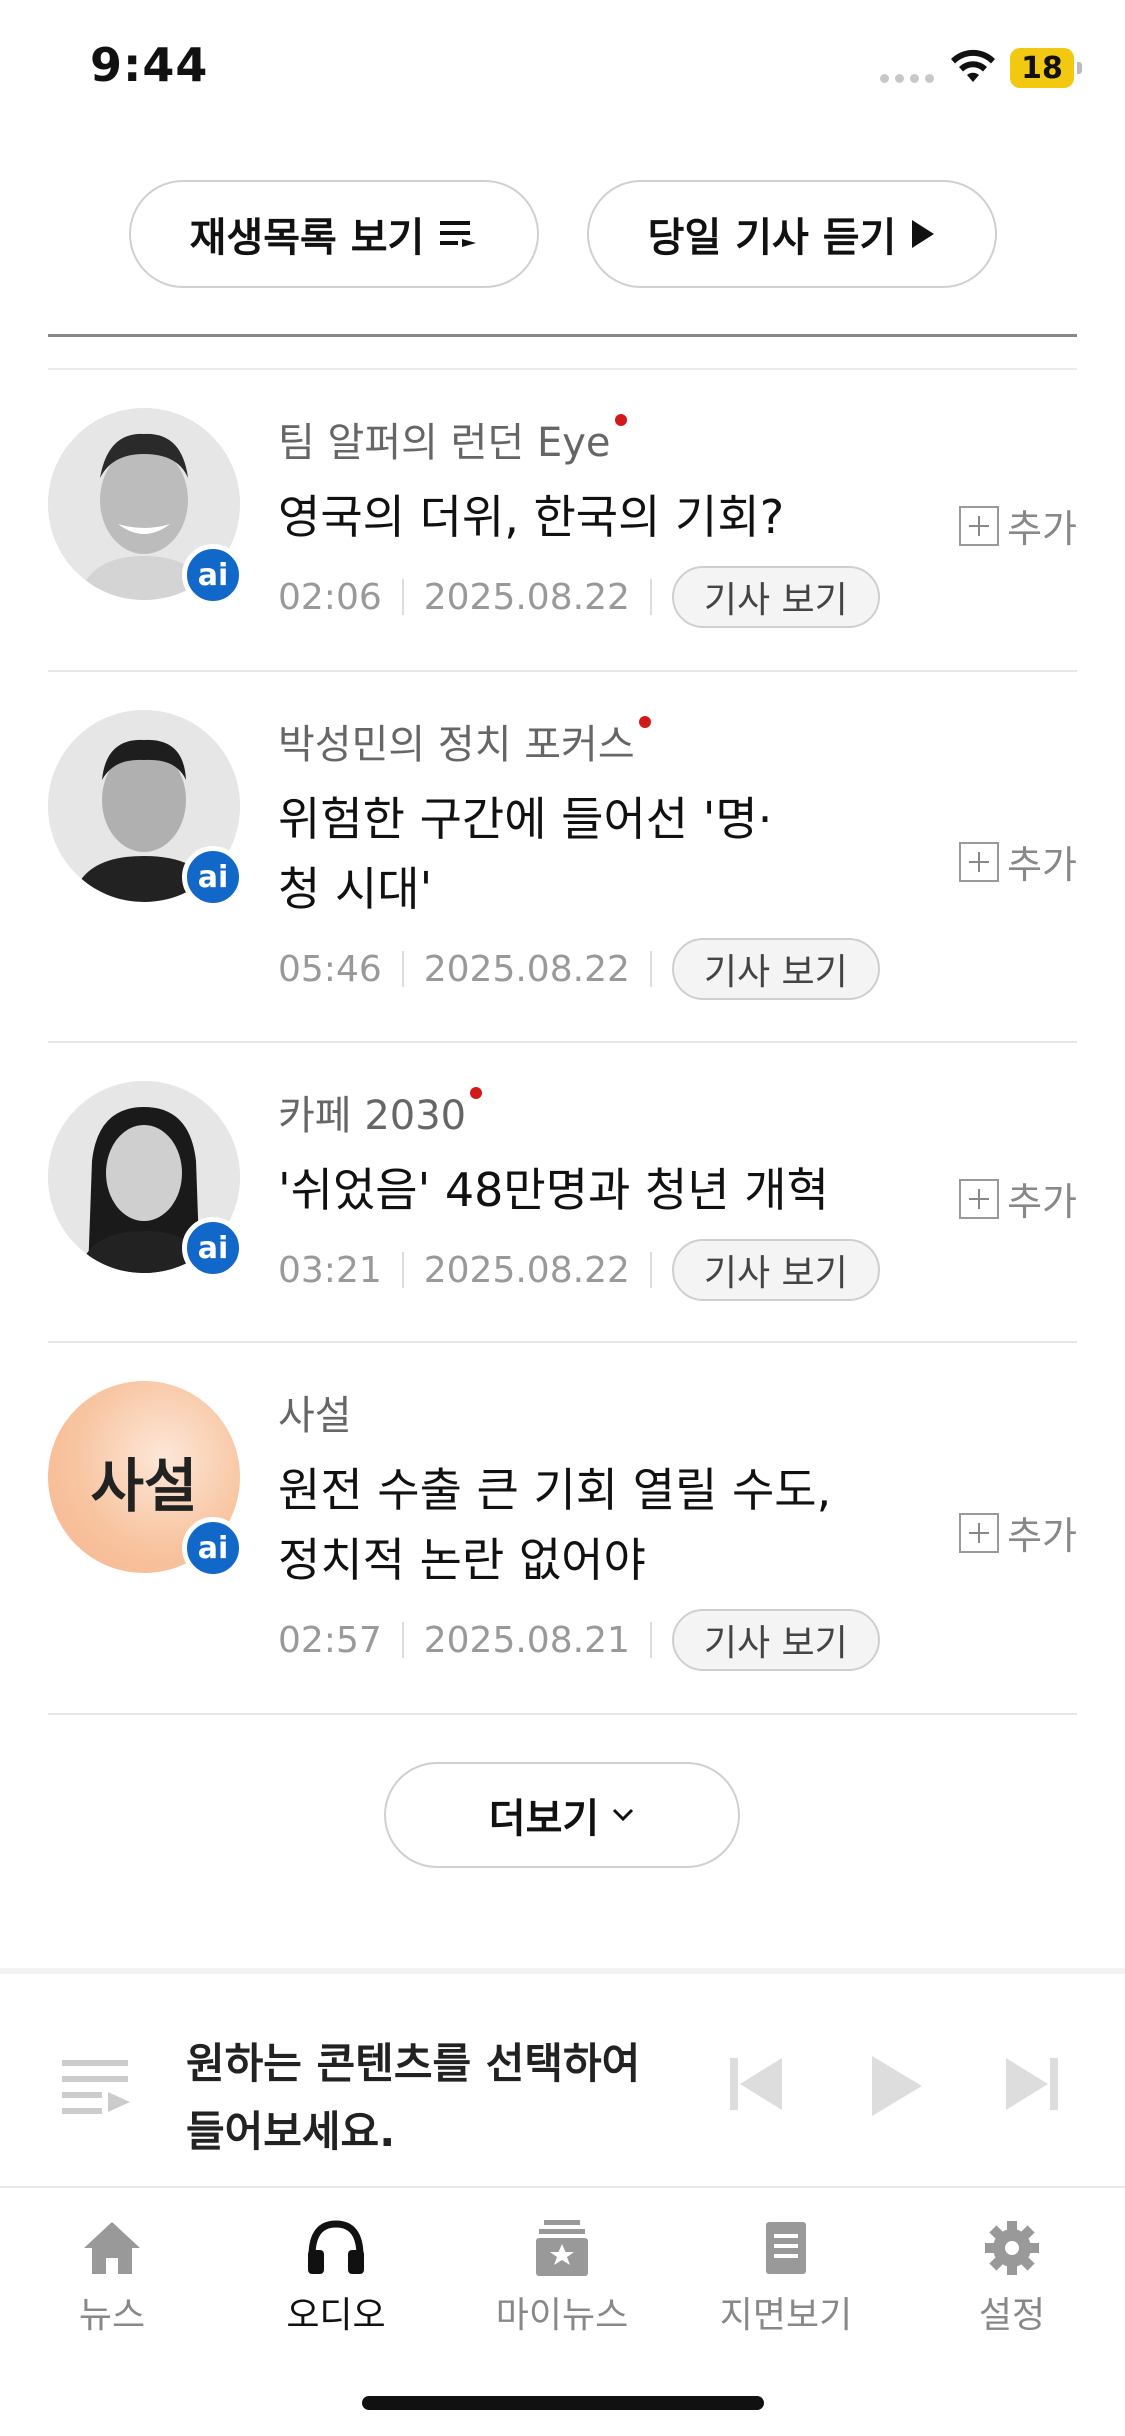 The width and height of the screenshot is (1125, 2436). What do you see at coordinates (149, 65) in the screenshot?
I see `status-time: 9:44` at bounding box center [149, 65].